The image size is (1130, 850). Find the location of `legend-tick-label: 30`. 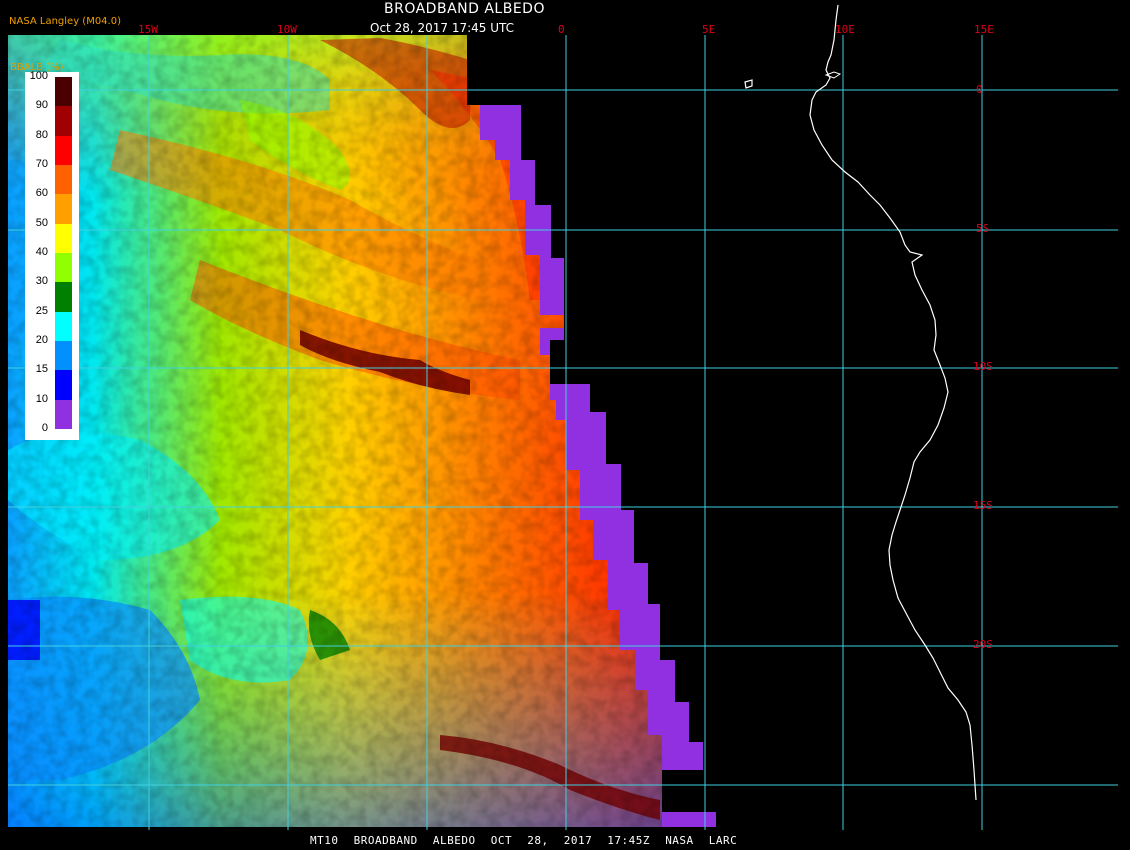

legend-tick-label: 30 is located at coordinates (41, 281).